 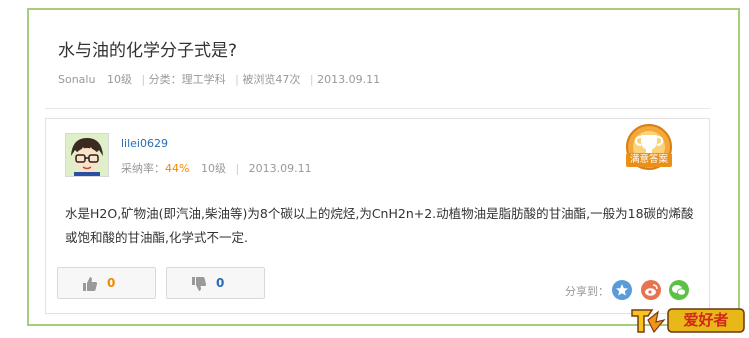 I want to click on best-answer-badge: 满意答案, so click(x=649, y=149).